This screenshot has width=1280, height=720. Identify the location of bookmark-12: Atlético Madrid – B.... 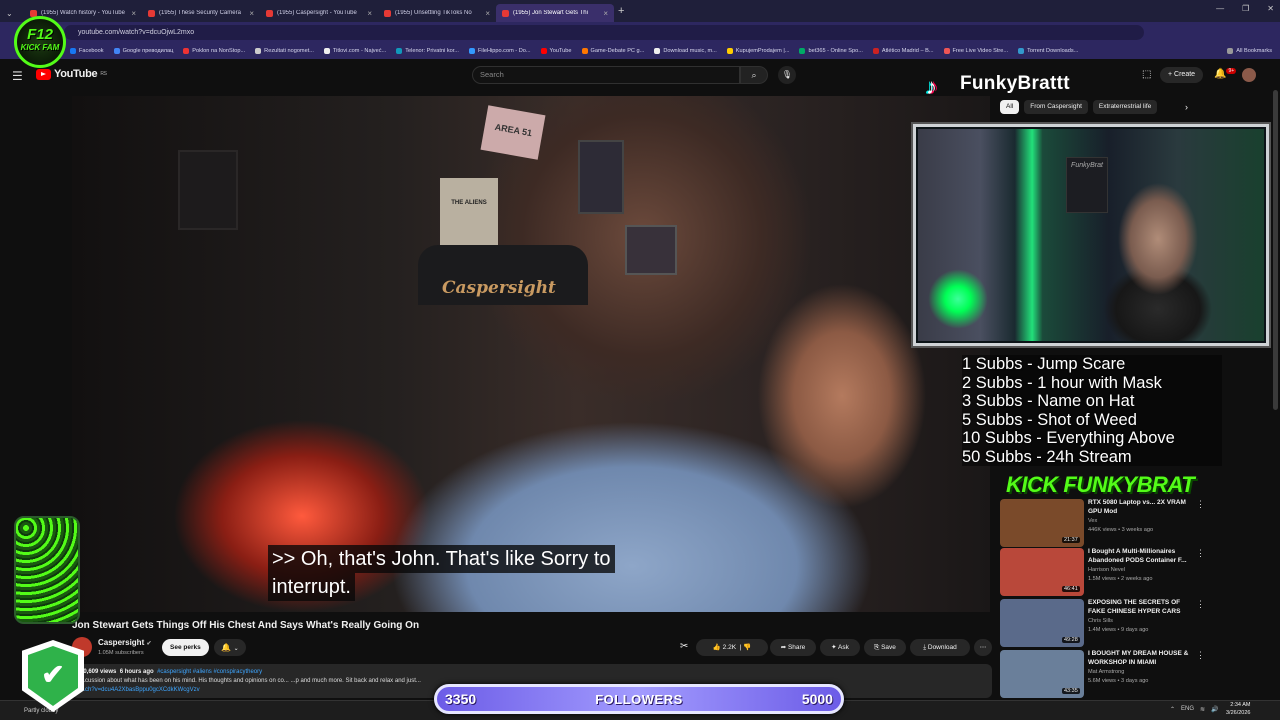
(903, 50).